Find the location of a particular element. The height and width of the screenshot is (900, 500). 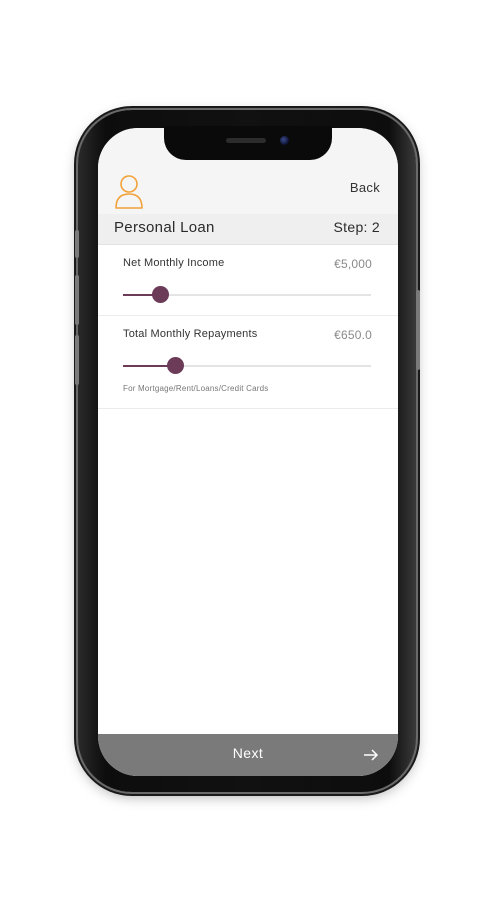

repayments-slider is located at coordinates (247, 365).